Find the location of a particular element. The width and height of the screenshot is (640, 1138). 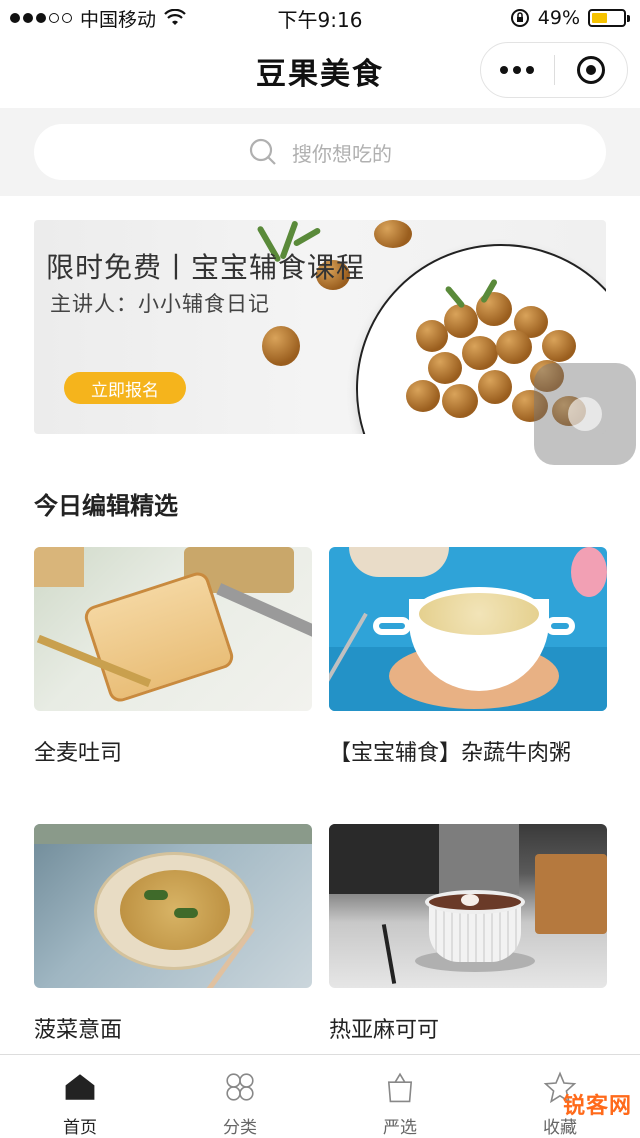

clock: 下午9:16 is located at coordinates (320, 19).